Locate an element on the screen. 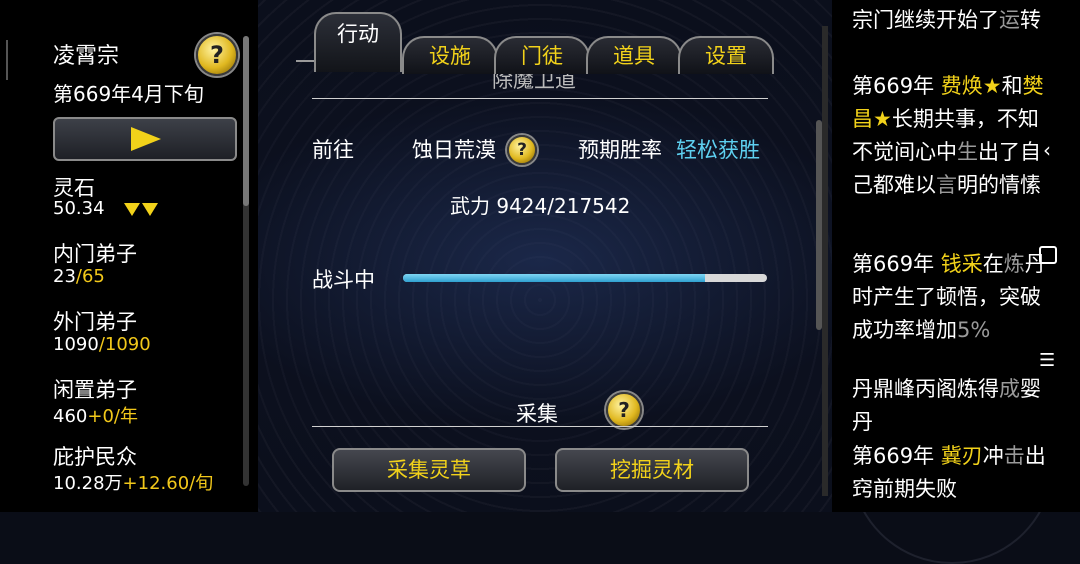 This screenshot has width=1080, height=564. resource-value: 460+0/年 is located at coordinates (95, 416).